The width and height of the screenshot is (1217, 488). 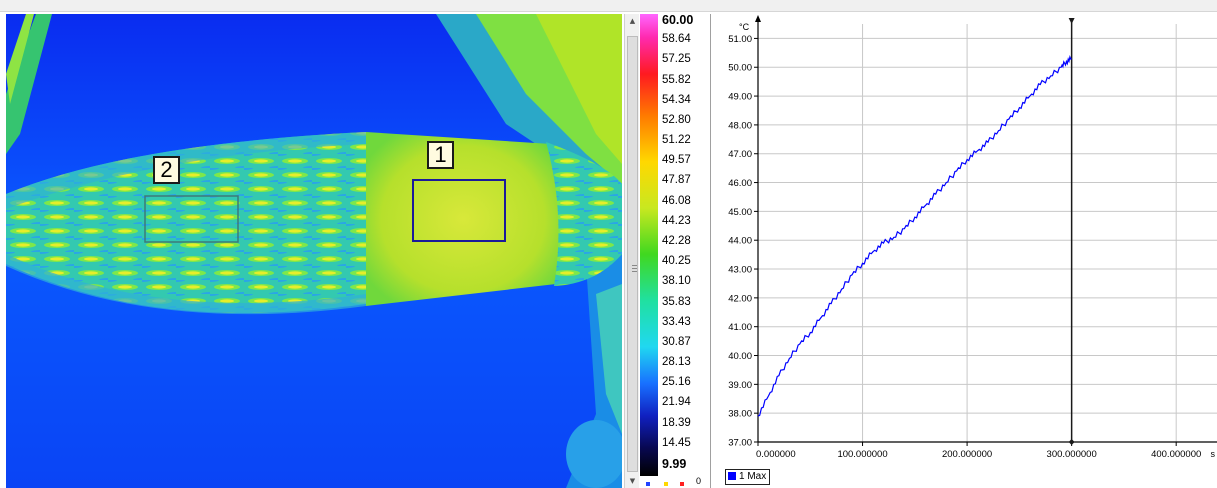 I want to click on color-scale-label: 25.16, so click(x=676, y=382).